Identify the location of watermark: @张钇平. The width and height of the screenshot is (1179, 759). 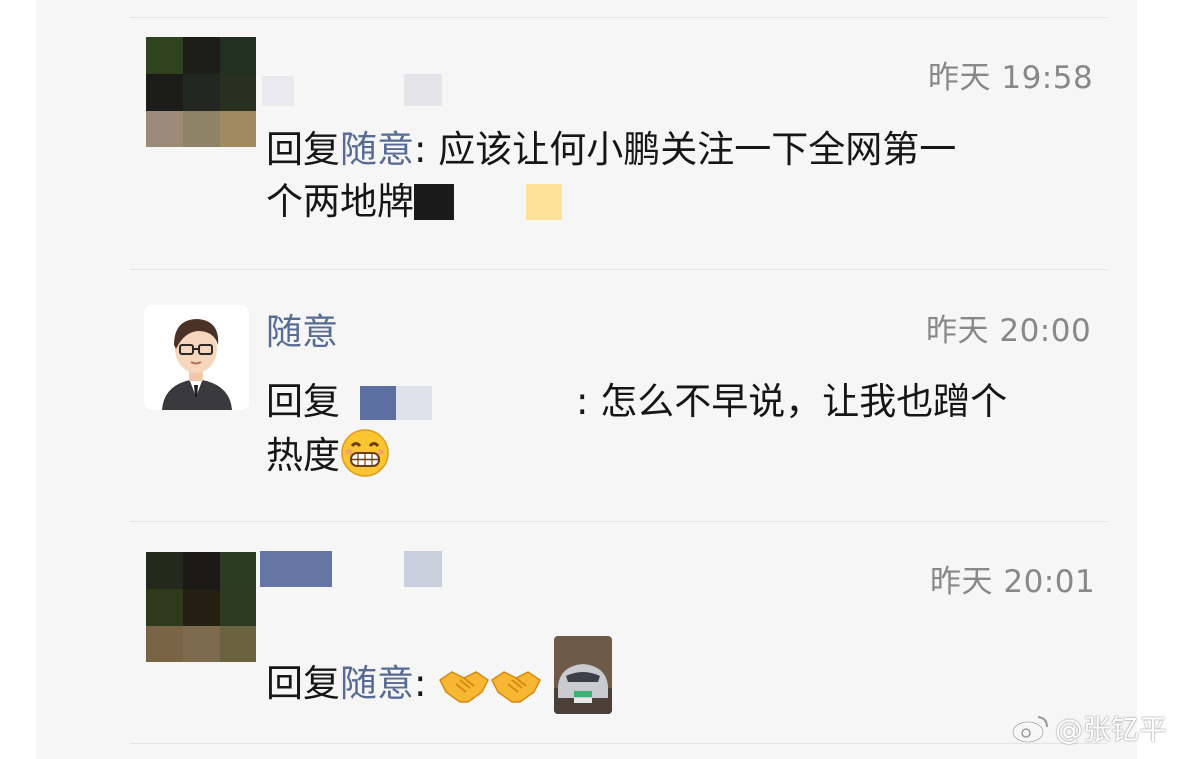
(1089, 728).